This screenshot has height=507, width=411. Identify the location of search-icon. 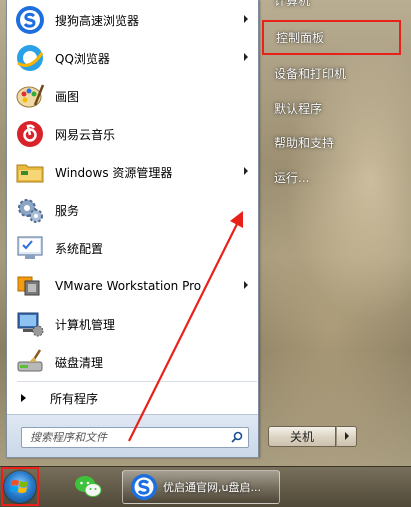
(237, 437).